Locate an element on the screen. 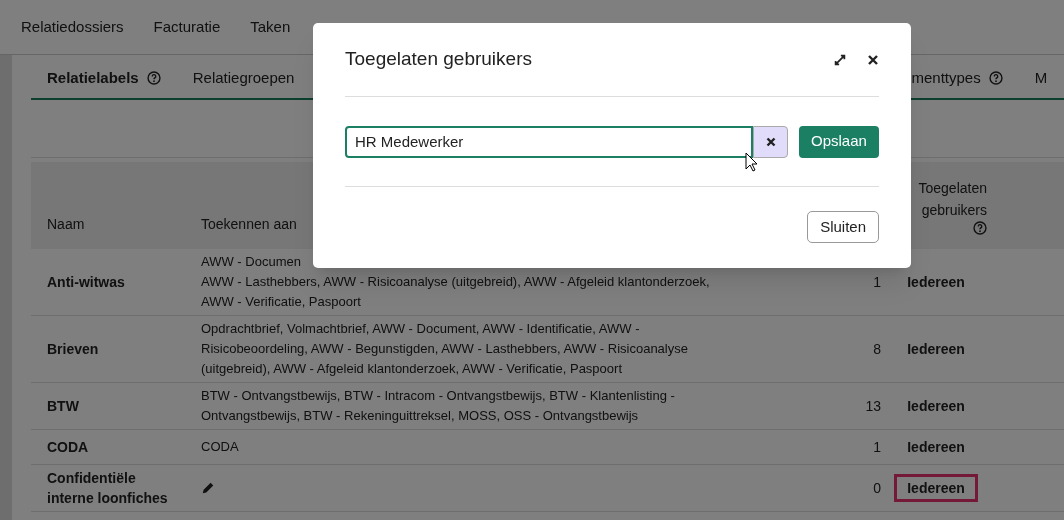 The width and height of the screenshot is (1064, 520). clear-button is located at coordinates (770, 141).